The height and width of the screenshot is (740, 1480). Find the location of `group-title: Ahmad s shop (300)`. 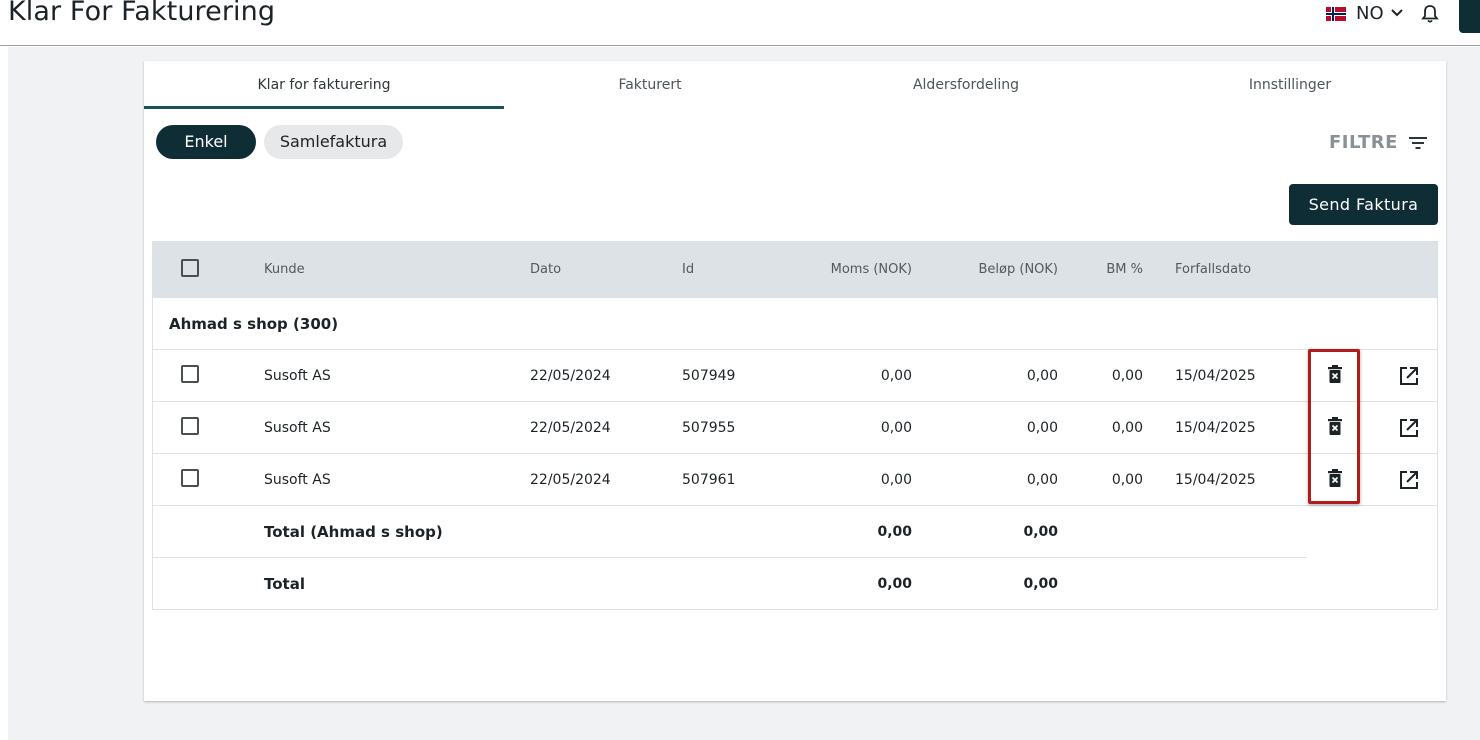

group-title: Ahmad s shop (300) is located at coordinates (254, 324).